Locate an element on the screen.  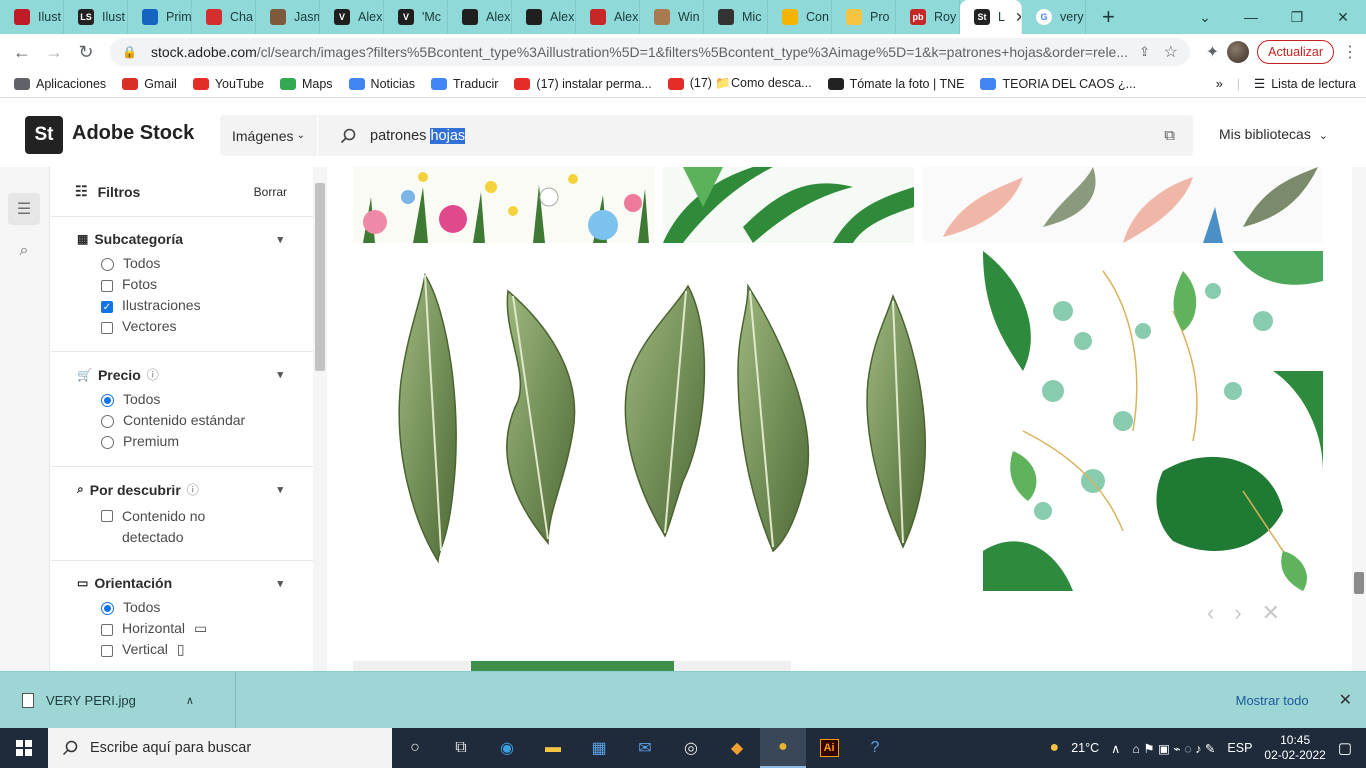
taskbar-search-box: Escribe aquí para buscar is located at coordinates (220, 748).